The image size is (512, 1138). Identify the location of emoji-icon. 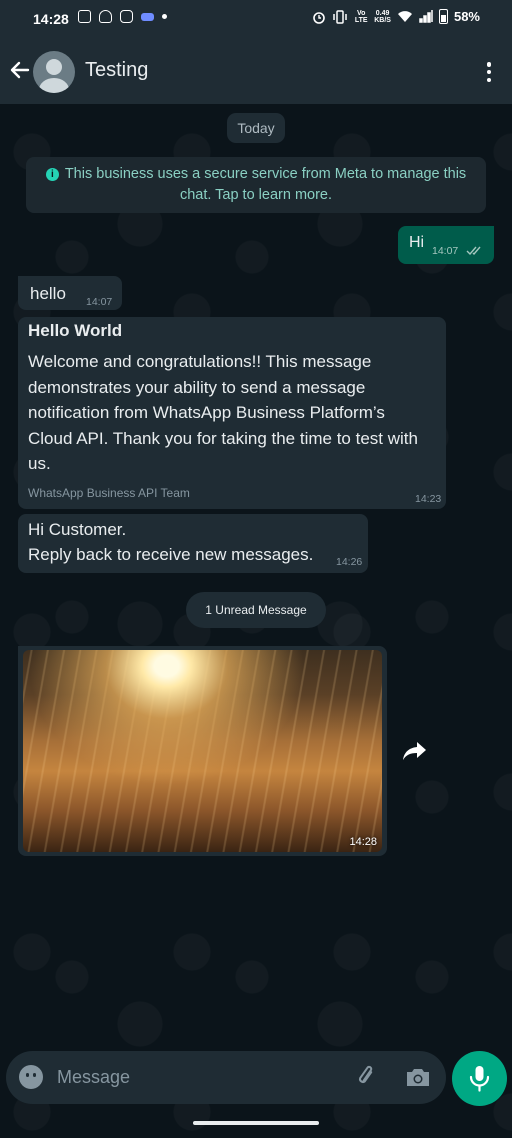
(31, 1077).